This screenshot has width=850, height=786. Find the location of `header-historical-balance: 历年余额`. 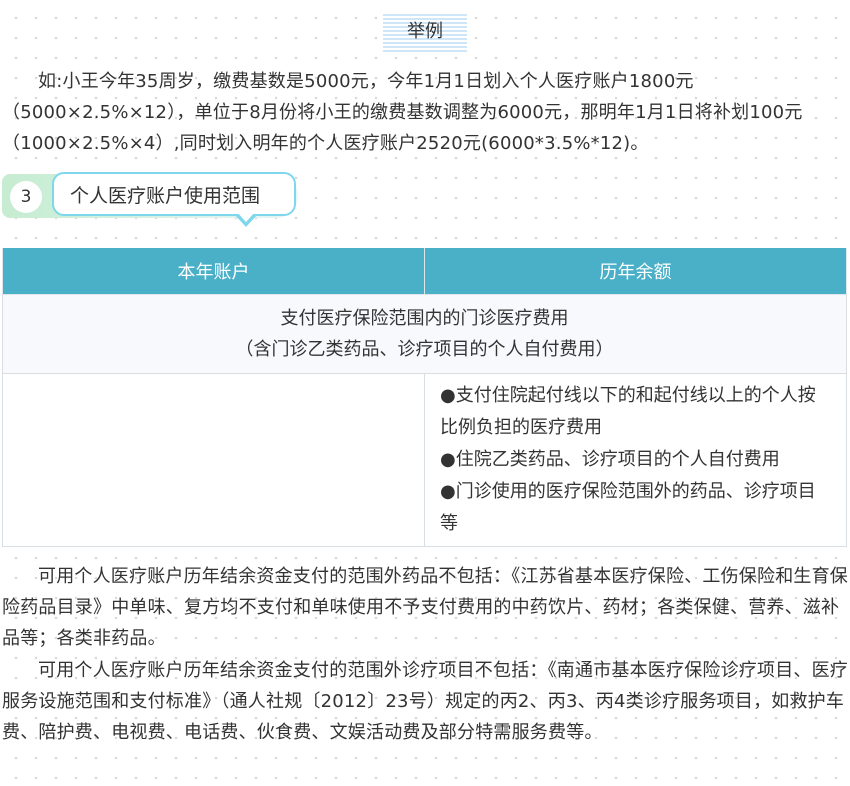

header-historical-balance: 历年余额 is located at coordinates (635, 271).